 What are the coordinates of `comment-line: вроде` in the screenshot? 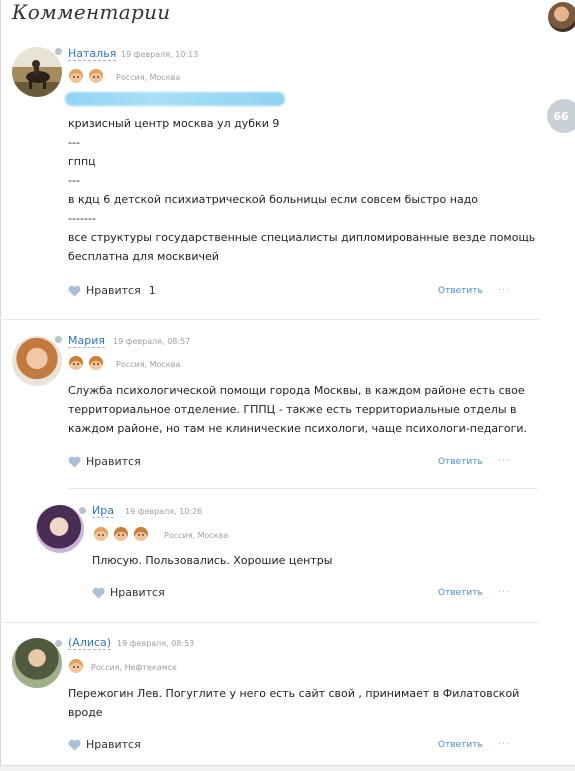 It's located at (85, 712).